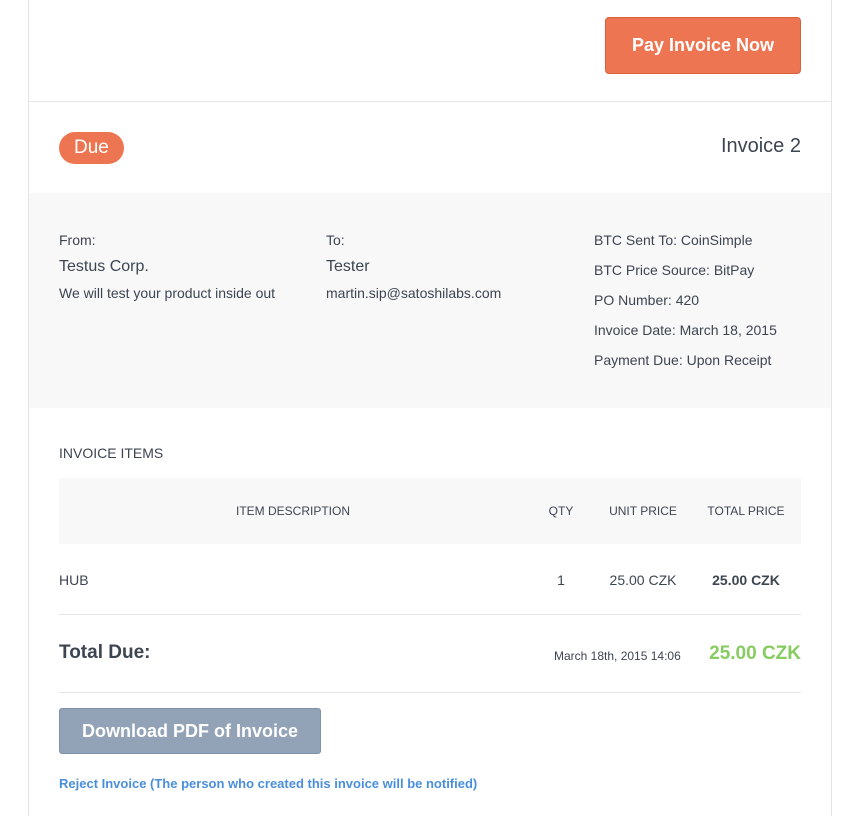  I want to click on from-label: From:, so click(77, 240).